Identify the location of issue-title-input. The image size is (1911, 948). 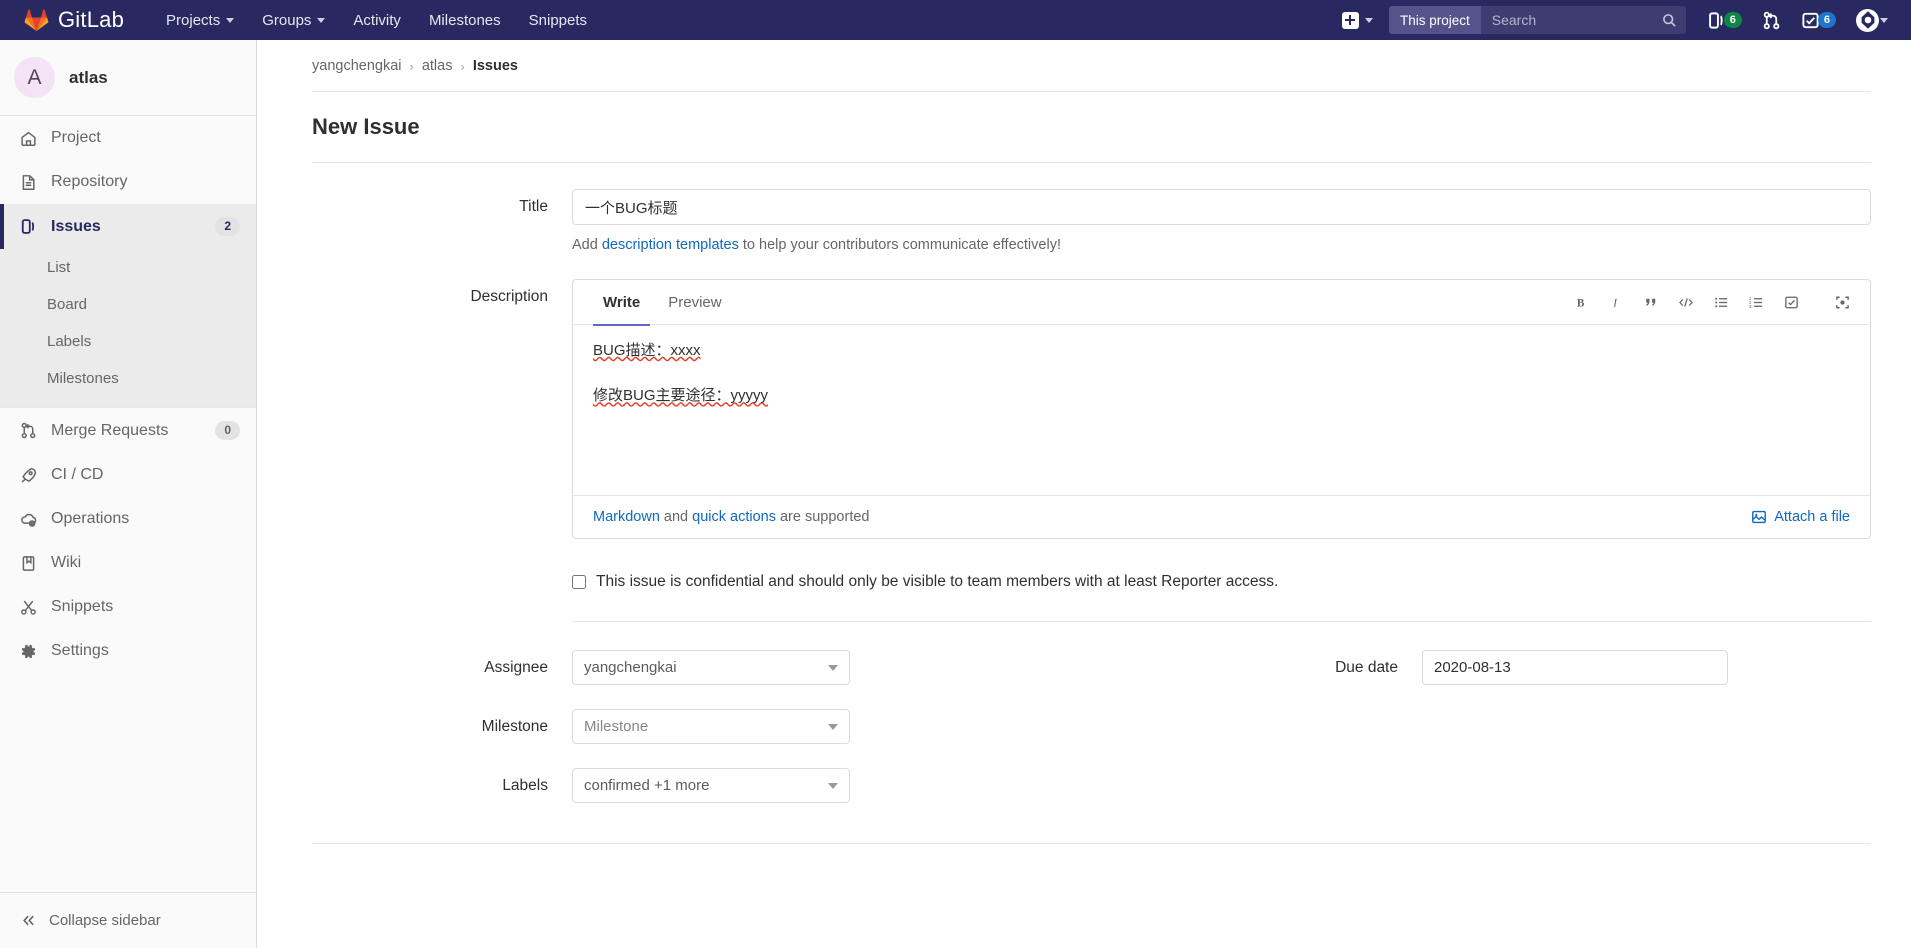
(1221, 207).